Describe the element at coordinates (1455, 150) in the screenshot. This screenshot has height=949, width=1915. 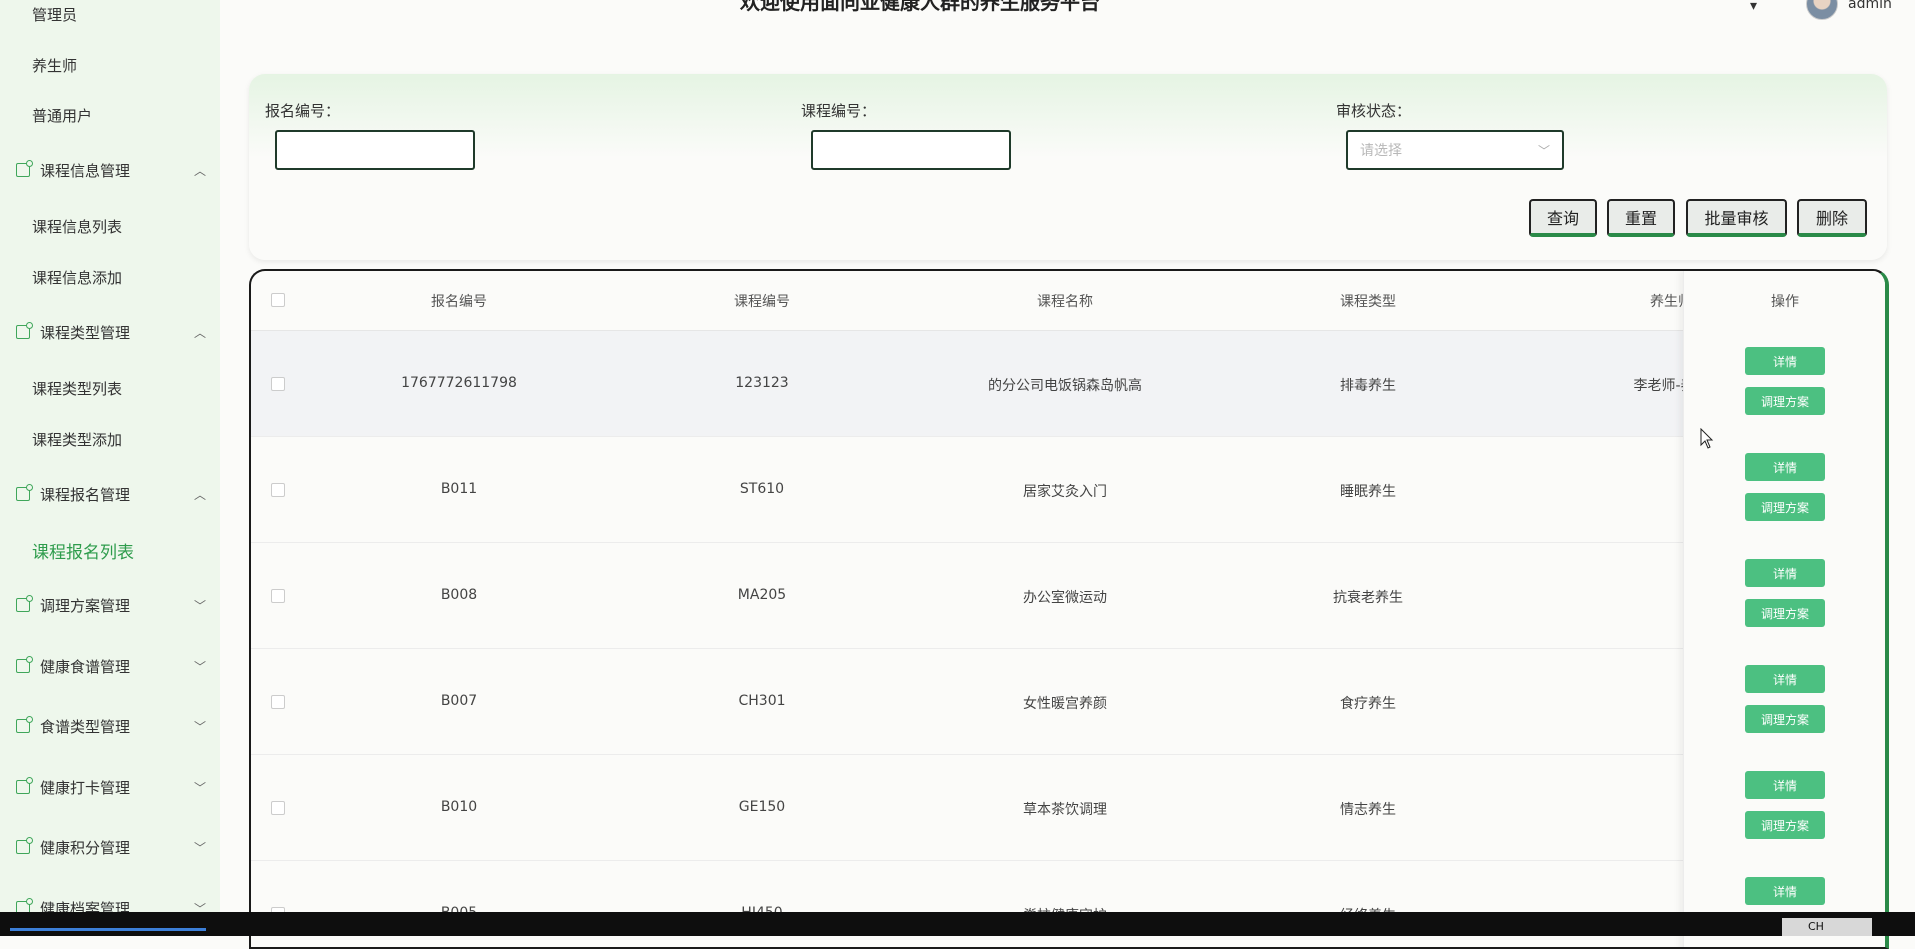
I see `review-status-select: 请选择 ﹀` at that location.